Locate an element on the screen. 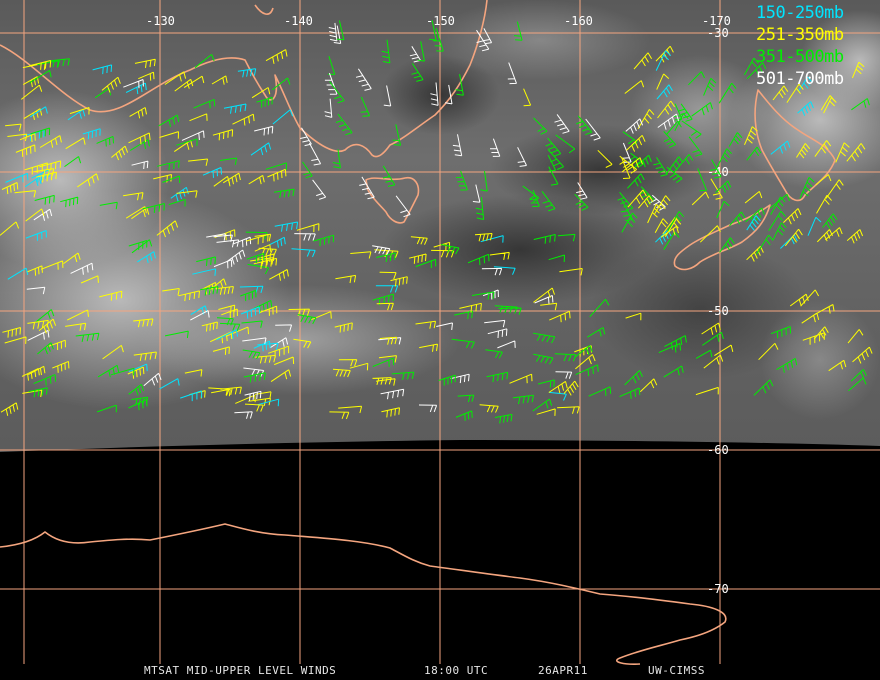 The height and width of the screenshot is (680, 880). lon-label-160: -160 is located at coordinates (578, 21).